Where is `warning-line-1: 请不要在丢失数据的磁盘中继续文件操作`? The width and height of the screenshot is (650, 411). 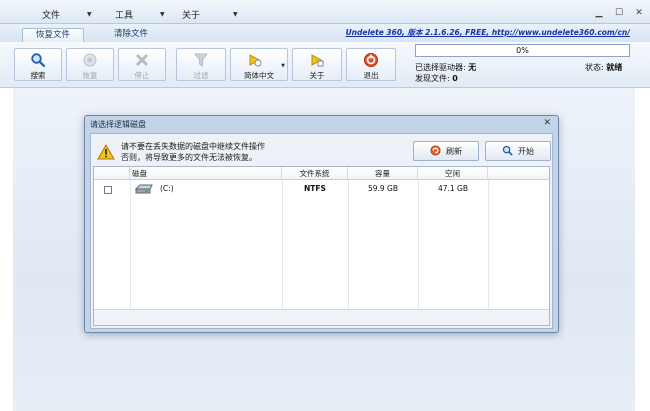
warning-line-1: 请不要在丢失数据的磁盘中继续文件操作 is located at coordinates (193, 146).